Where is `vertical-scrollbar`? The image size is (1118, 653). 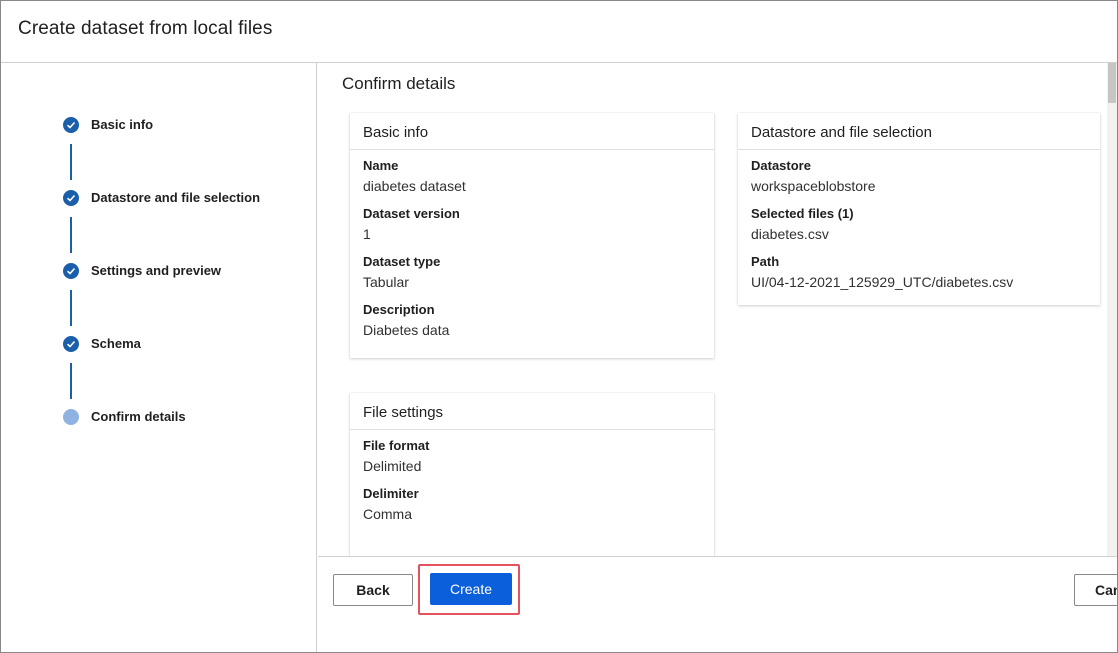 vertical-scrollbar is located at coordinates (1112, 309).